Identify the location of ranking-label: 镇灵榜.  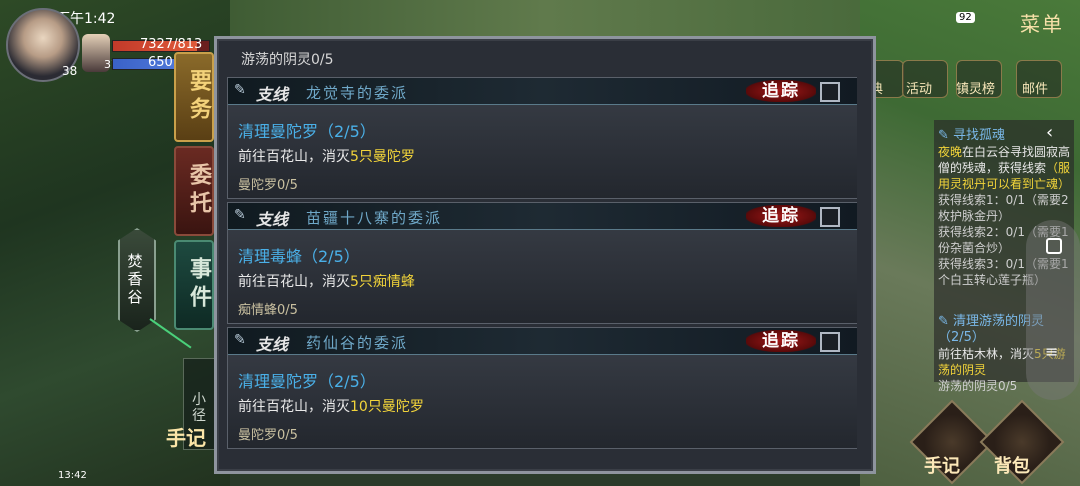
(976, 89).